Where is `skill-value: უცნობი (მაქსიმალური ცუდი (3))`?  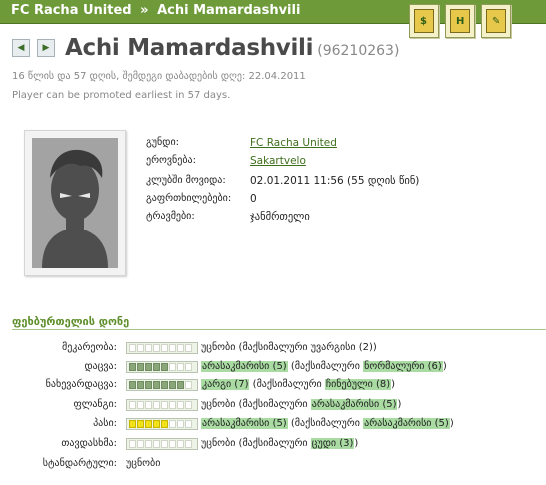
skill-value: უცნობი (მაქსიმალური ცუდი (3)) is located at coordinates (279, 443).